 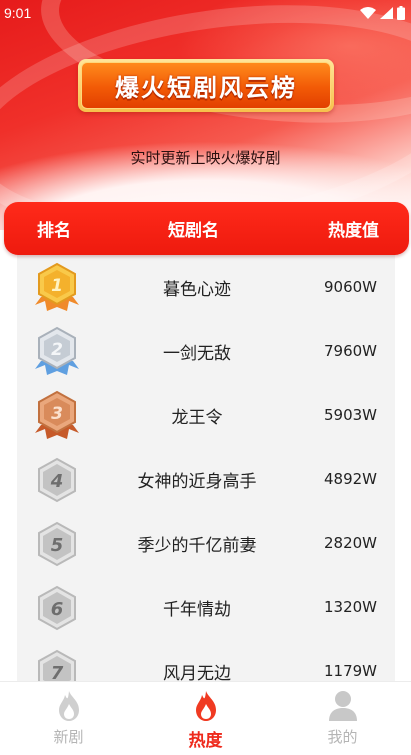 I want to click on svg-text: 3, so click(x=57, y=414).